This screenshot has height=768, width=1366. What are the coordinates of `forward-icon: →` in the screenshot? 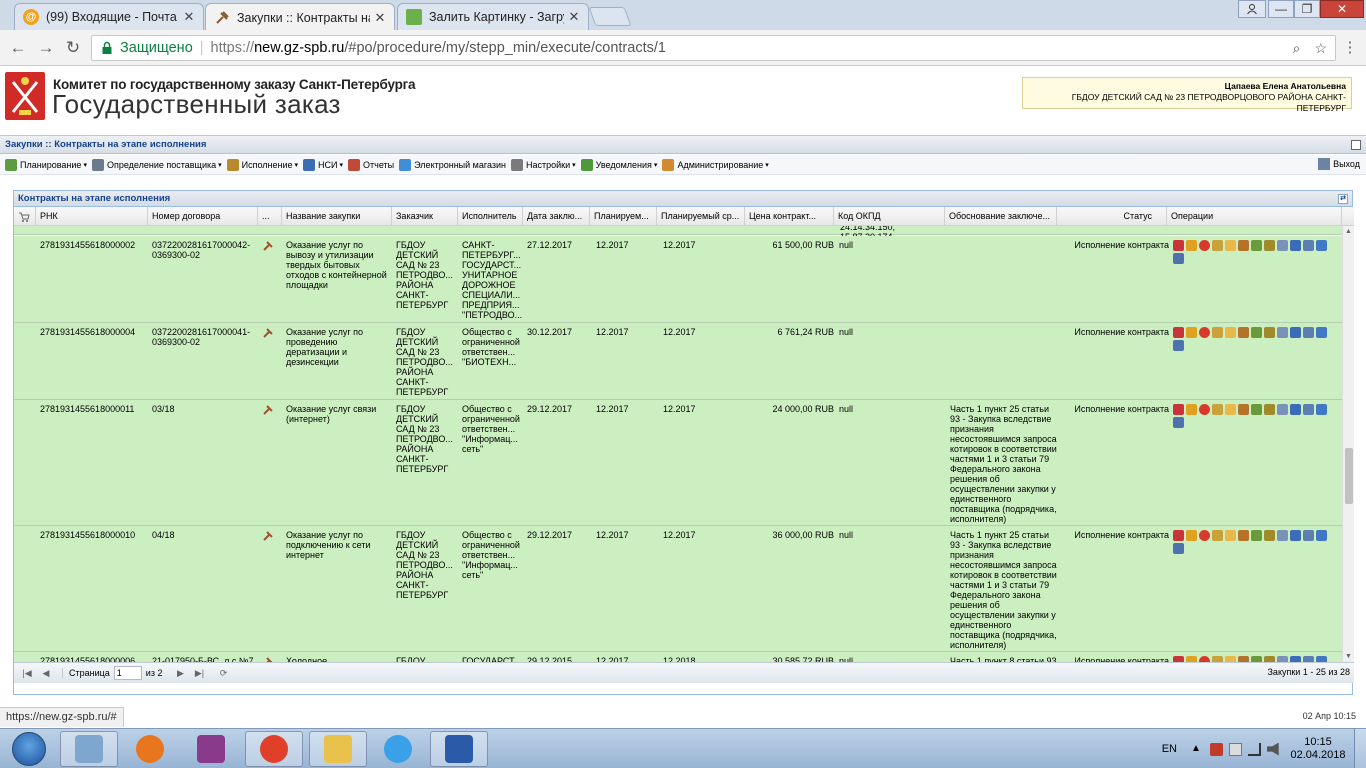 It's located at (46, 48).